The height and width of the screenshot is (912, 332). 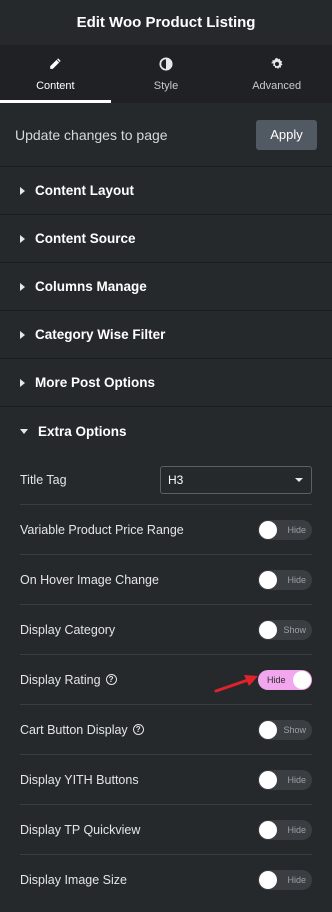 I want to click on display-rating-toggle: Hide, so click(x=285, y=679).